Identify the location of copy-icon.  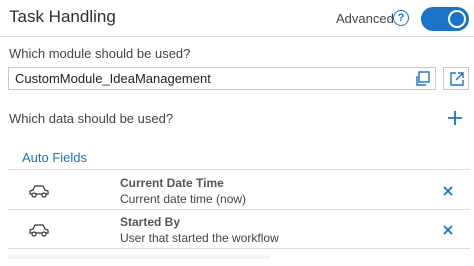
(423, 79).